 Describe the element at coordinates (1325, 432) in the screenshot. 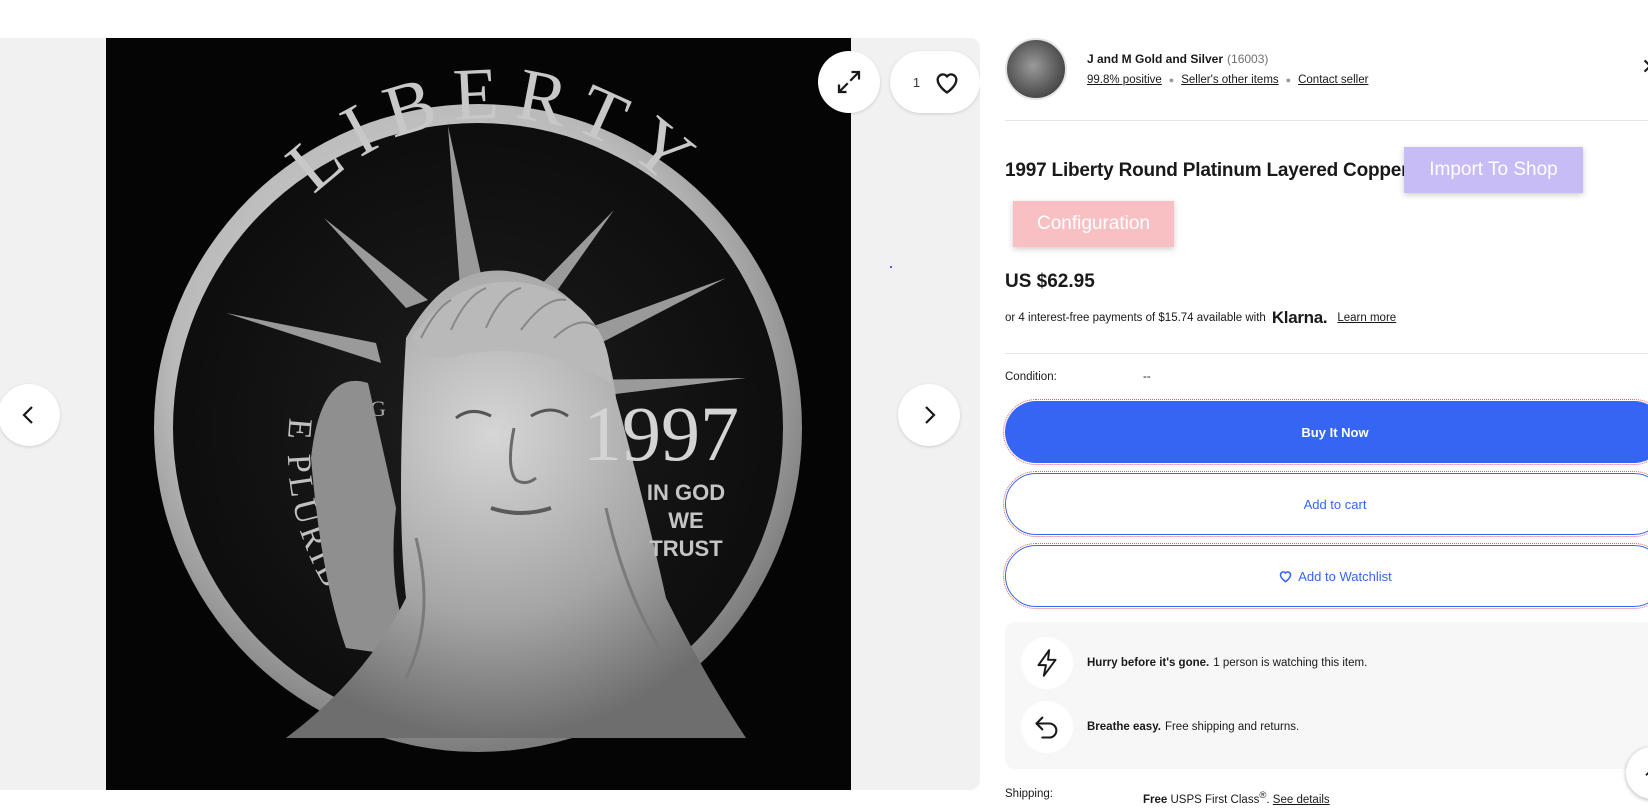

I see `buy-it-now-button: Buy It Now` at that location.